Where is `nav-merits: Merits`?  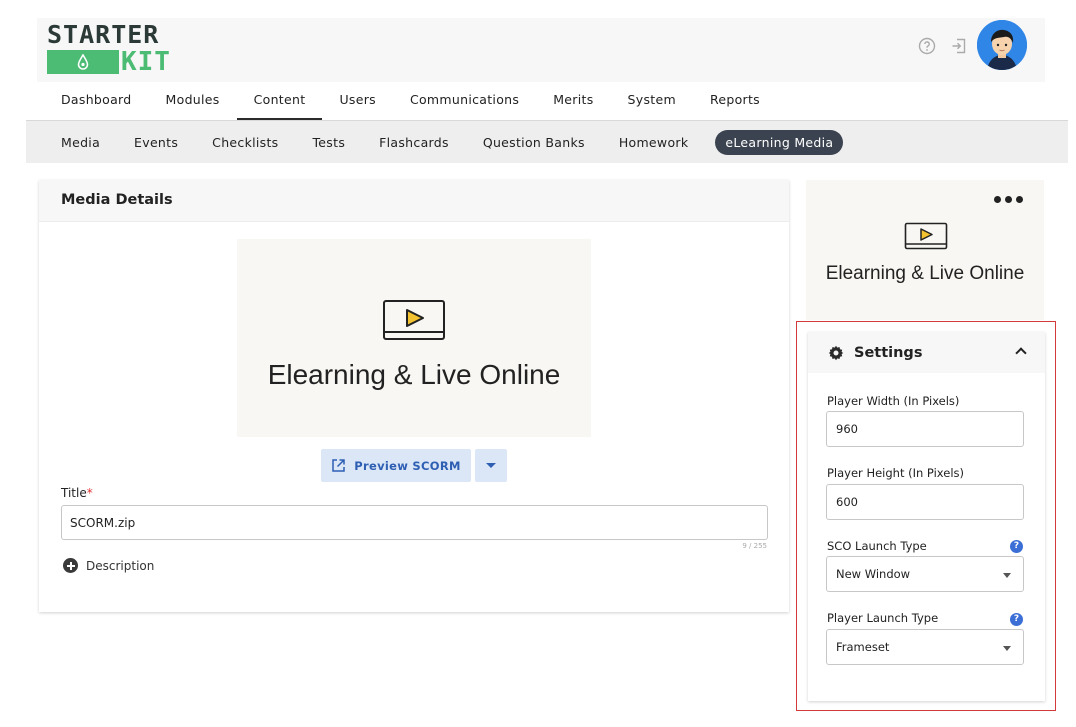
nav-merits: Merits is located at coordinates (573, 102).